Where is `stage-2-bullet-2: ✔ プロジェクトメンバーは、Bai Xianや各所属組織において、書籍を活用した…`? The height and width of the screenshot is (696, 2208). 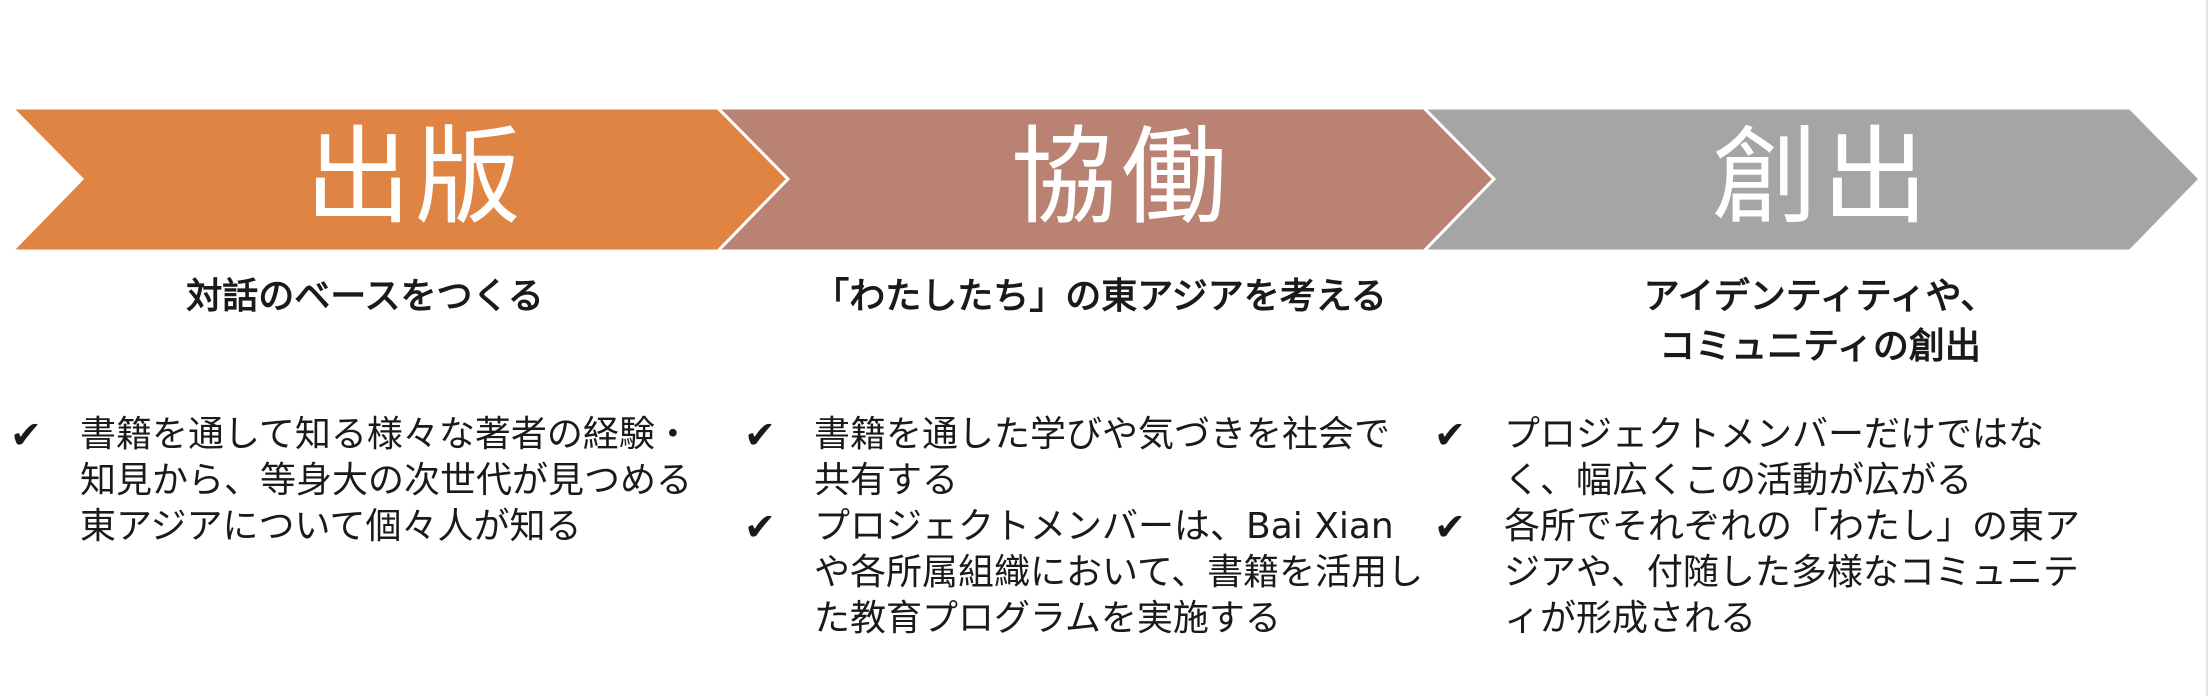 stage-2-bullet-2: ✔ プロジェクトメンバーは、Bai Xianや各所属組織において、書籍を活用した… is located at coordinates (1084, 573).